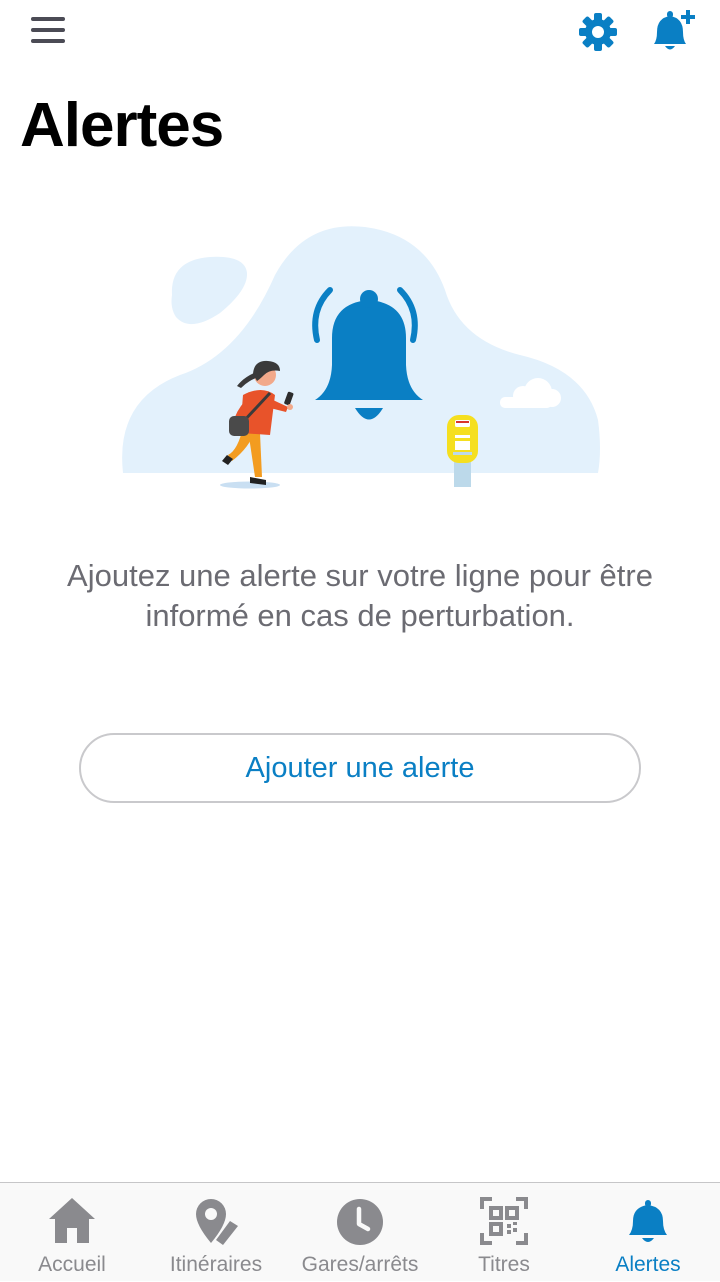  I want to click on settings-button, so click(598, 32).